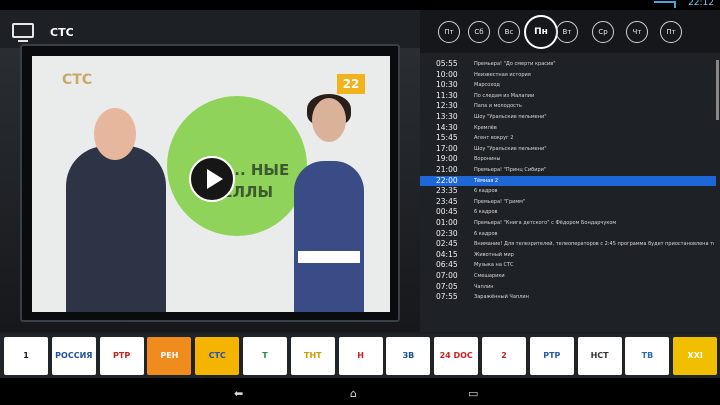 The height and width of the screenshot is (405, 720). Describe the element at coordinates (498, 106) in the screenshot. I see `schedule-title: Папа и молодость` at that location.